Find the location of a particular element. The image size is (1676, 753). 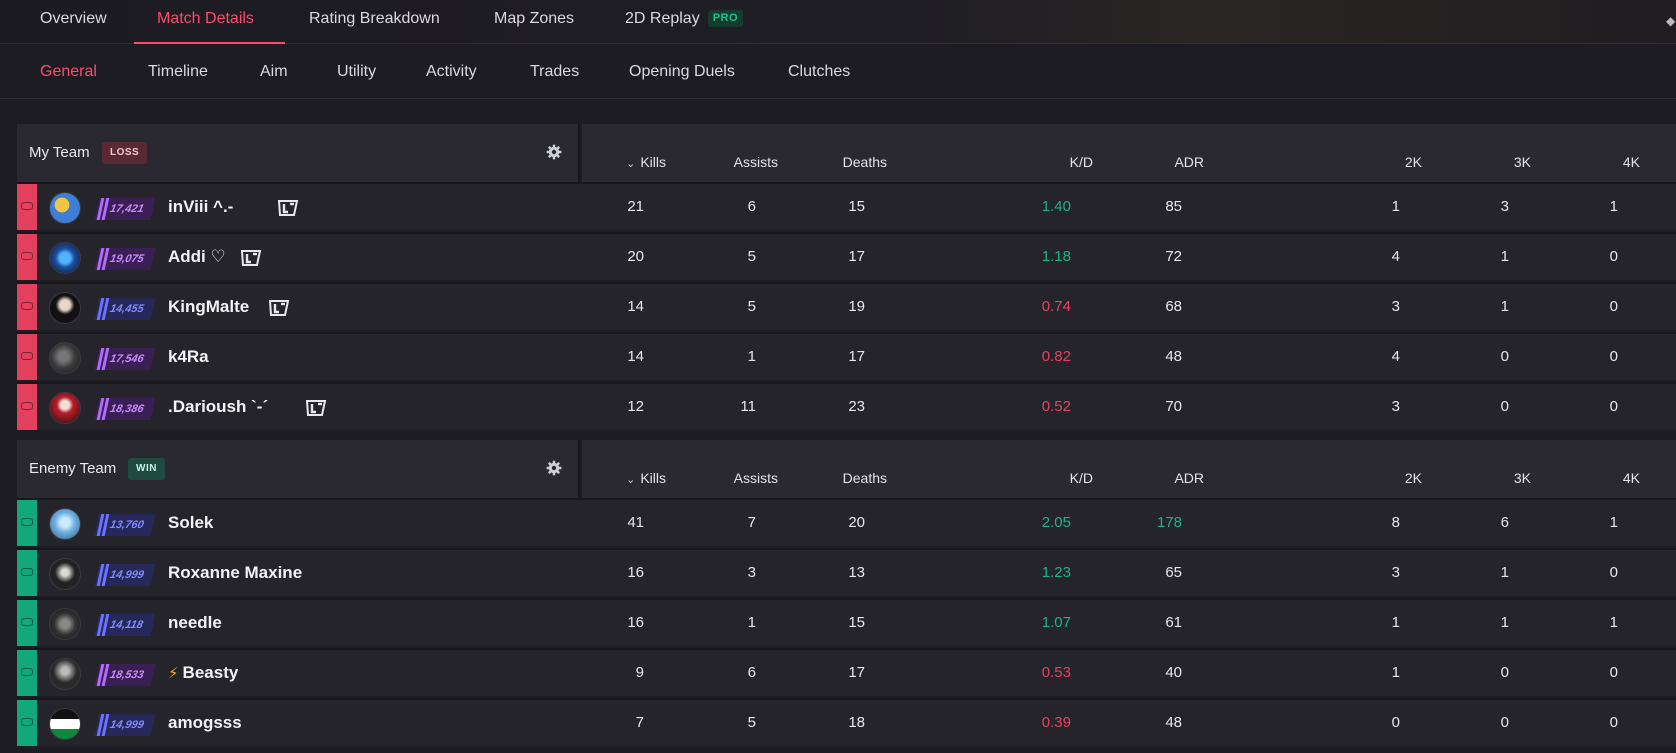

player-name: inViii ^.- is located at coordinates (200, 207).